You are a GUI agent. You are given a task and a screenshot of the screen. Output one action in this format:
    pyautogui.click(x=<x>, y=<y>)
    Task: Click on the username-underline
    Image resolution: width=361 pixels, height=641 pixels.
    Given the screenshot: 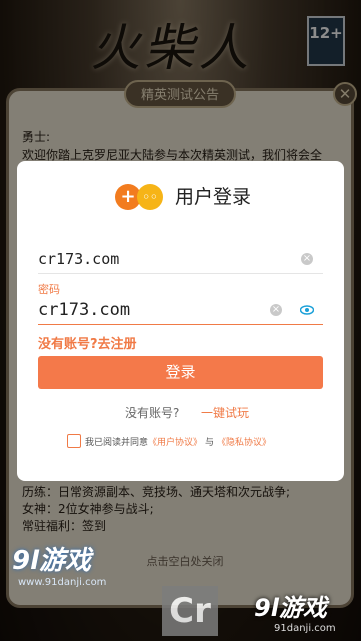 What is the action you would take?
    pyautogui.click(x=180, y=273)
    